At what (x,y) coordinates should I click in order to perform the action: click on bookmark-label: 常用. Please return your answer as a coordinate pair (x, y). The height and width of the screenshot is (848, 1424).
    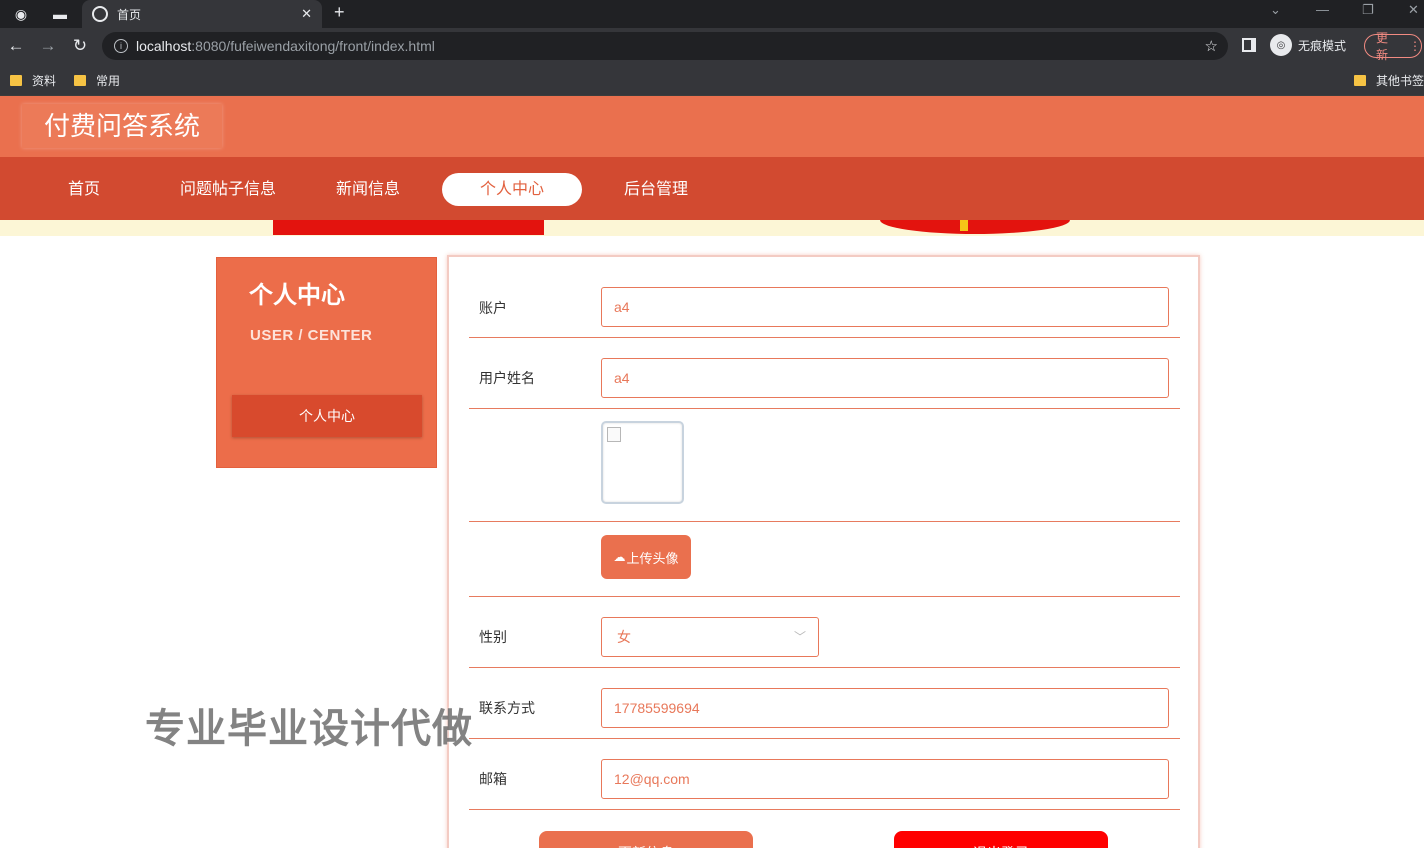
    Looking at the image, I should click on (108, 81).